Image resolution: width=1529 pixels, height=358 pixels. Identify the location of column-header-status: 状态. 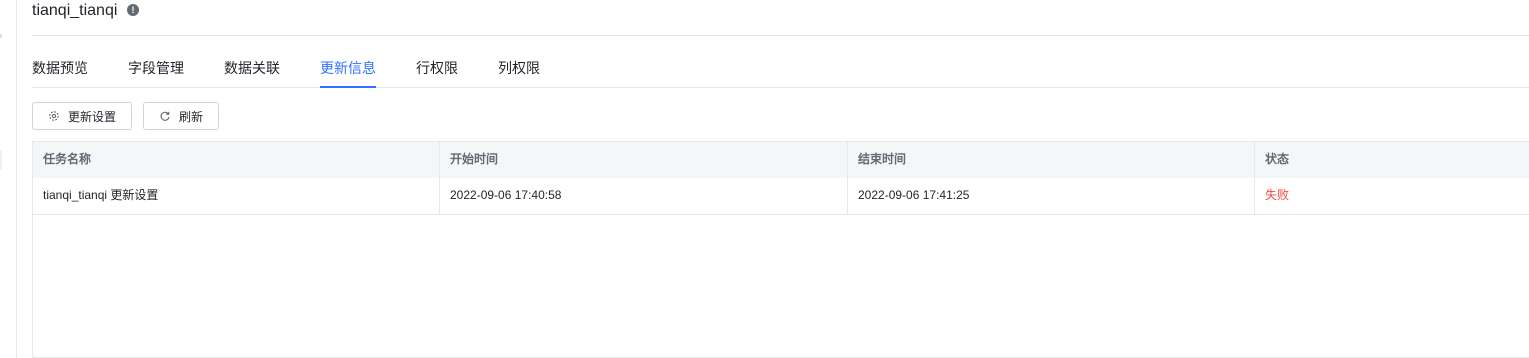
(1277, 159).